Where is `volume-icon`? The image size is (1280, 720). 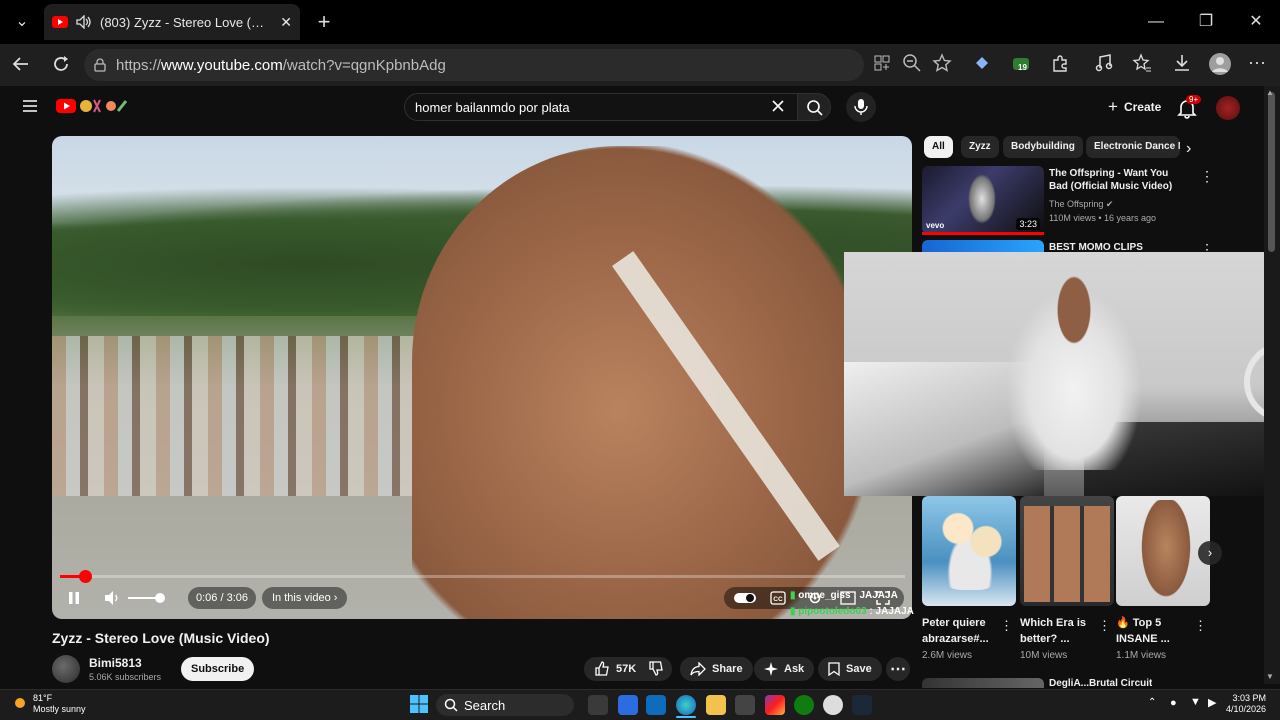
volume-icon is located at coordinates (113, 600).